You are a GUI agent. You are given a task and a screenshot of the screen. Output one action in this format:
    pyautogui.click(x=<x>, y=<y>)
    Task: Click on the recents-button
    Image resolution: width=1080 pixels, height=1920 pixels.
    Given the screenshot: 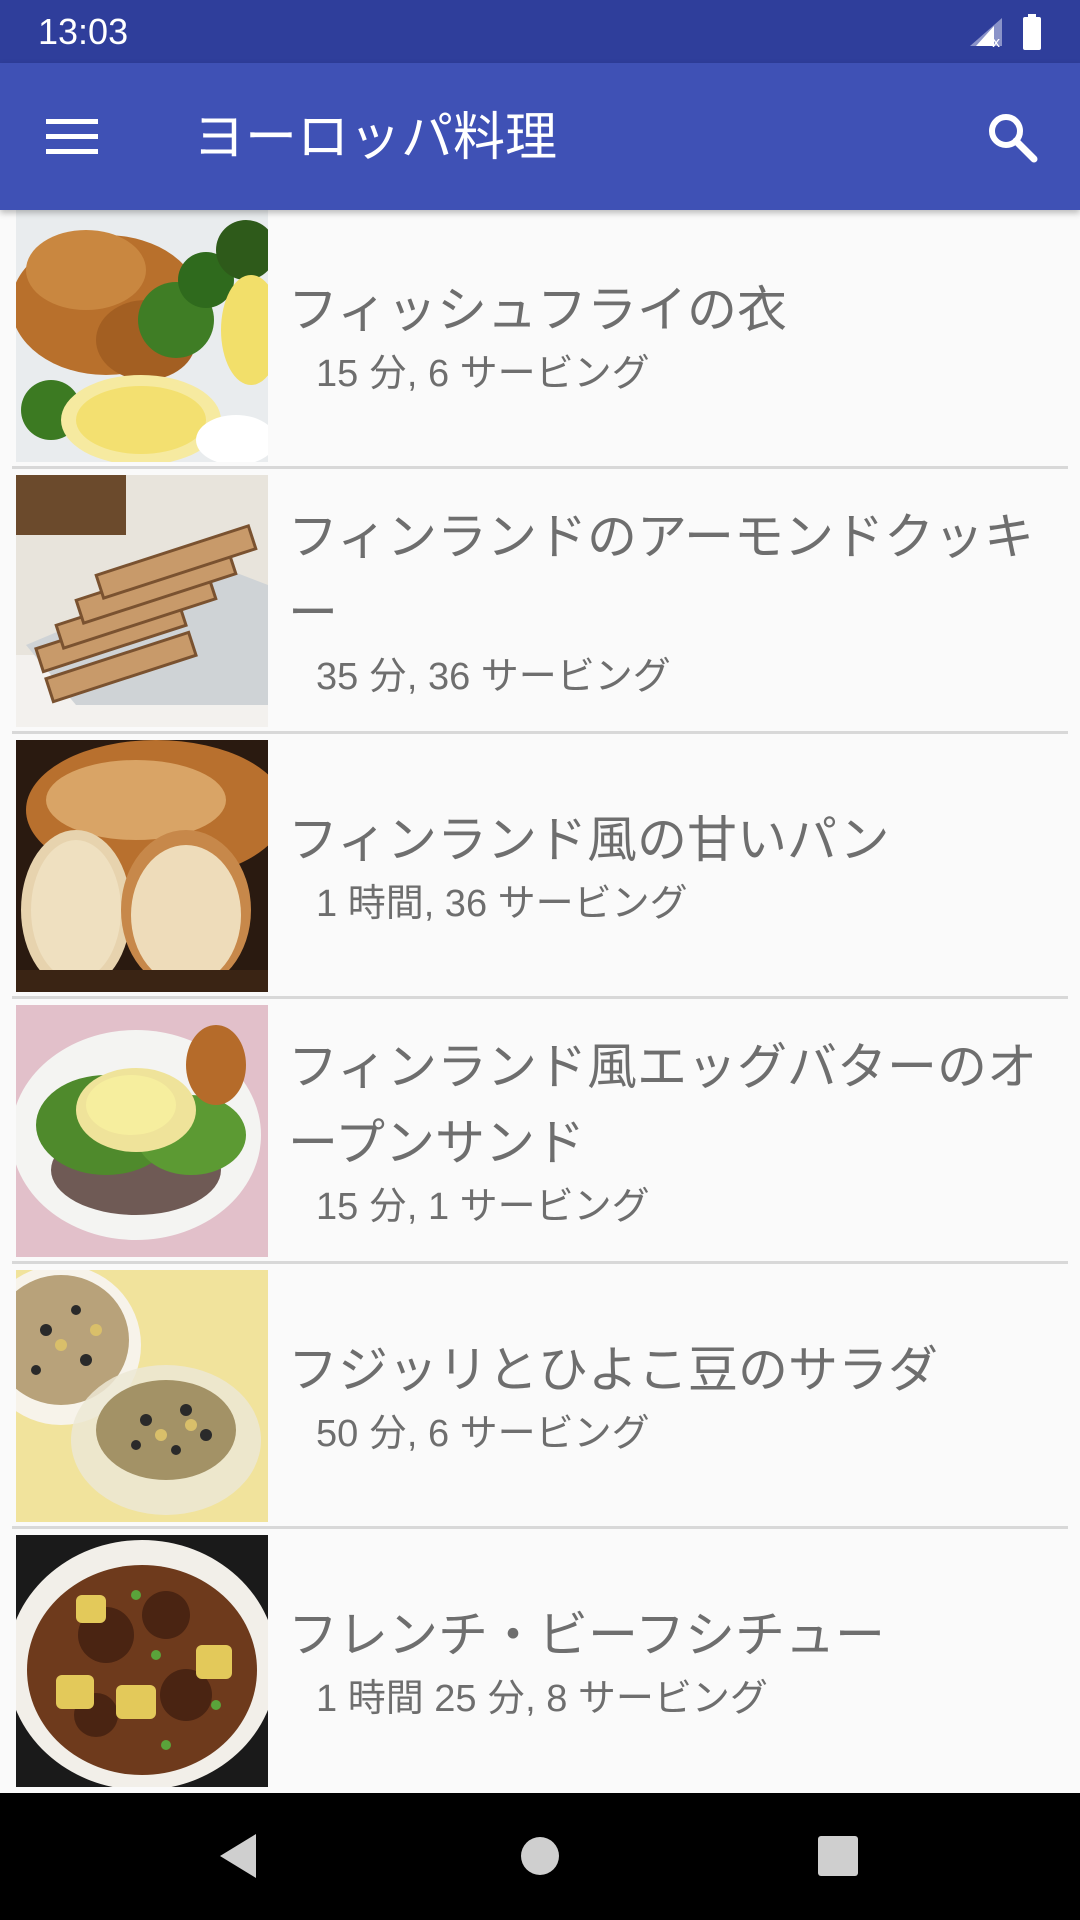 What is the action you would take?
    pyautogui.click(x=838, y=1858)
    